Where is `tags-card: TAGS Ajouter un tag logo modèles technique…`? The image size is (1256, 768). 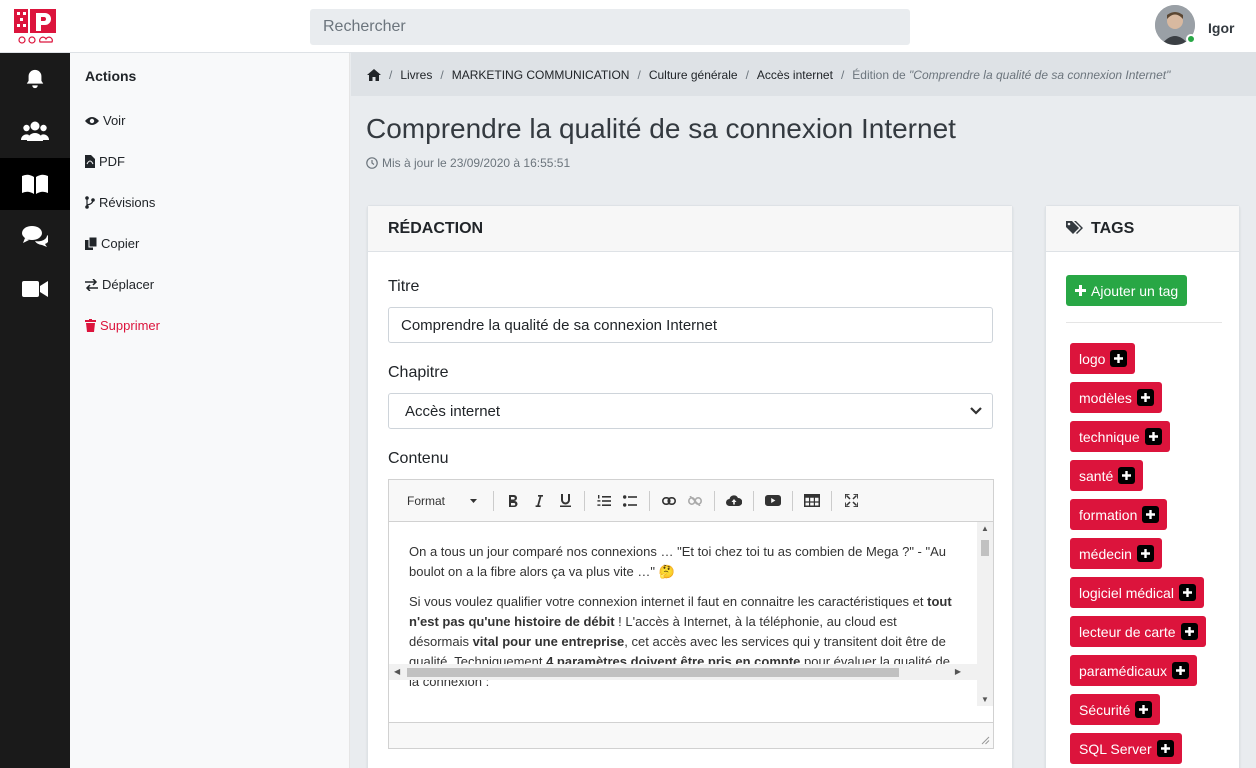
tags-card: TAGS Ajouter un tag logo modèles technique… is located at coordinates (1142, 486).